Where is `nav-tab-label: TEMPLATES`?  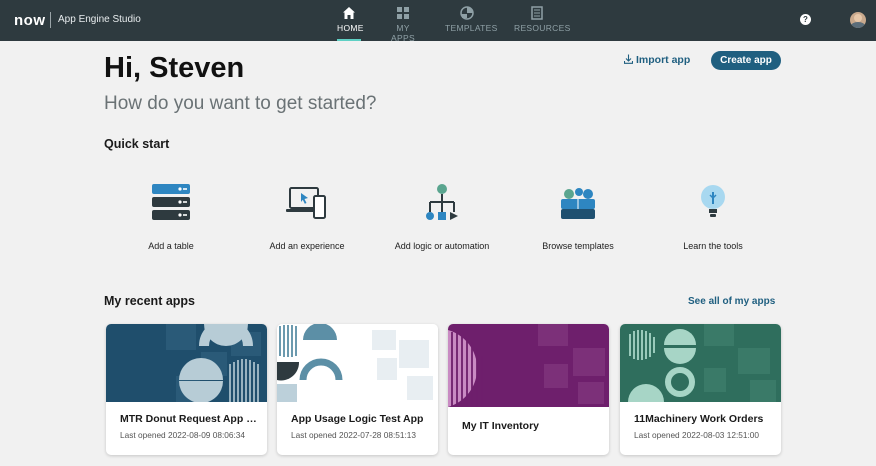
nav-tab-label: TEMPLATES is located at coordinates (471, 28).